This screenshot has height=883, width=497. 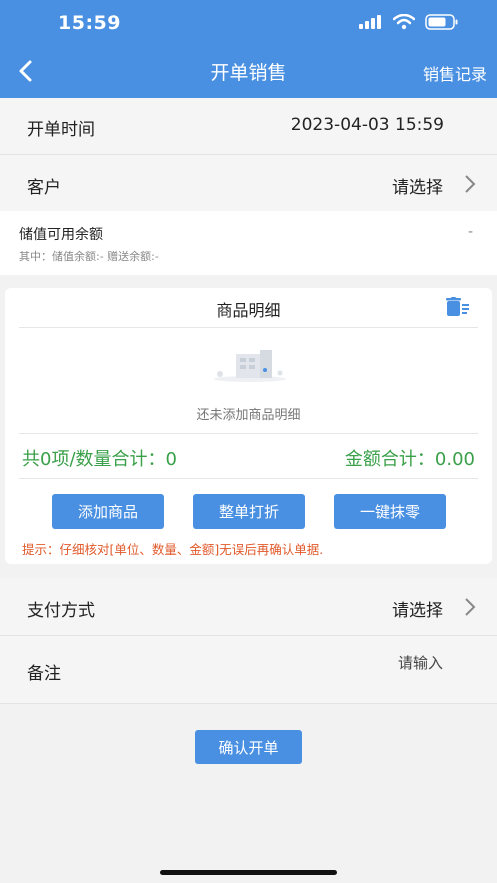 I want to click on order-time-label: 开单时间, so click(x=61, y=130).